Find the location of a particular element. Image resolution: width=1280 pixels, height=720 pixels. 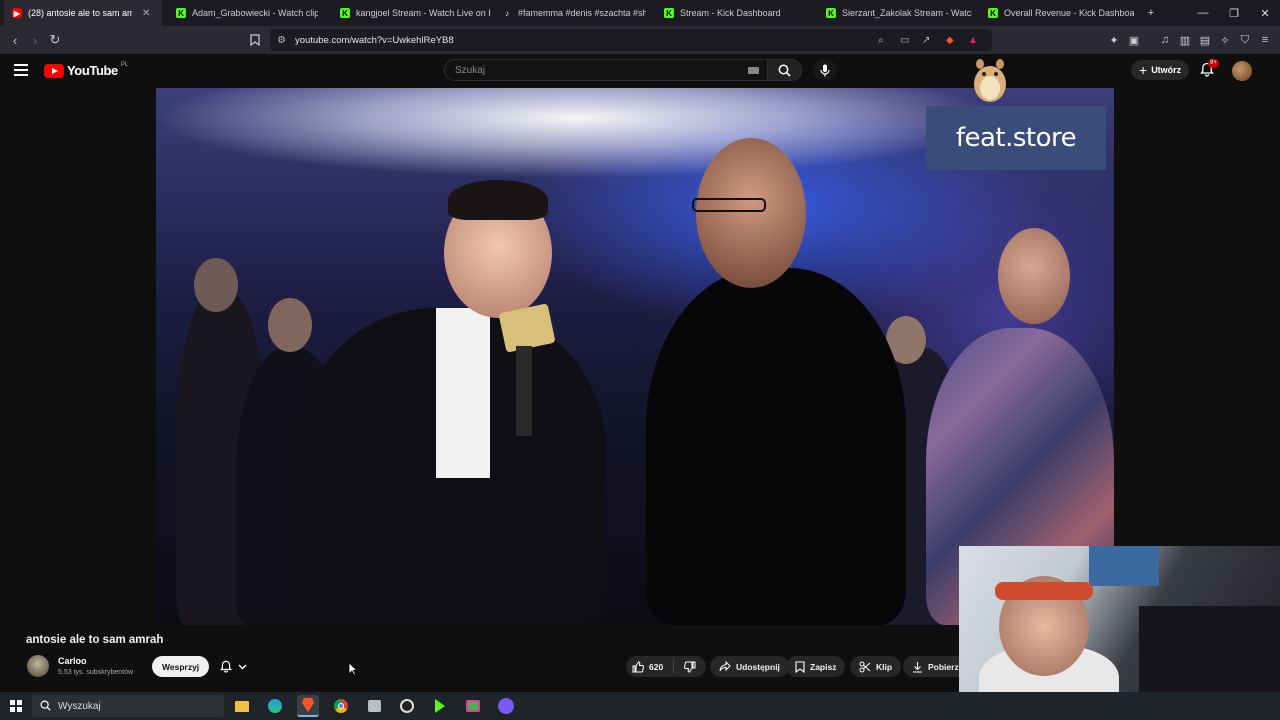

leo-ai-icon: ✧ is located at coordinates (1225, 40).